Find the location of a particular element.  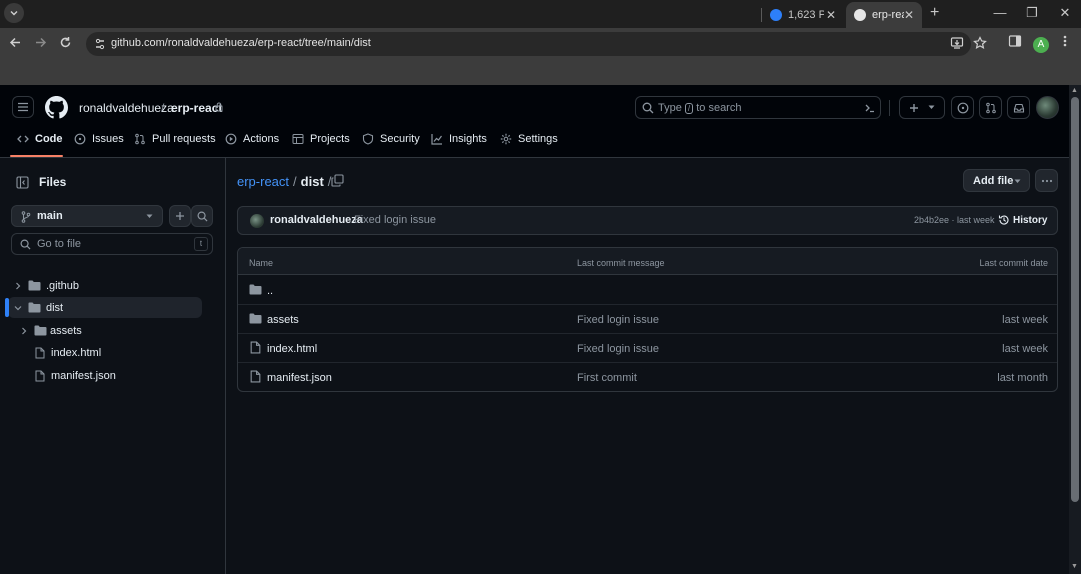

search-code-button is located at coordinates (202, 216).